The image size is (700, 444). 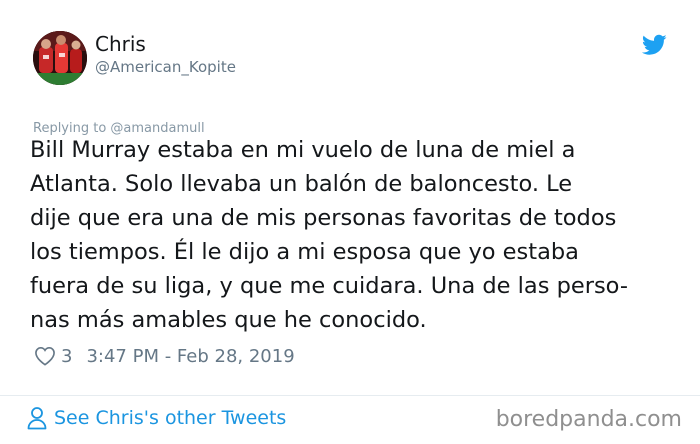 I want to click on avatar, so click(x=60, y=58).